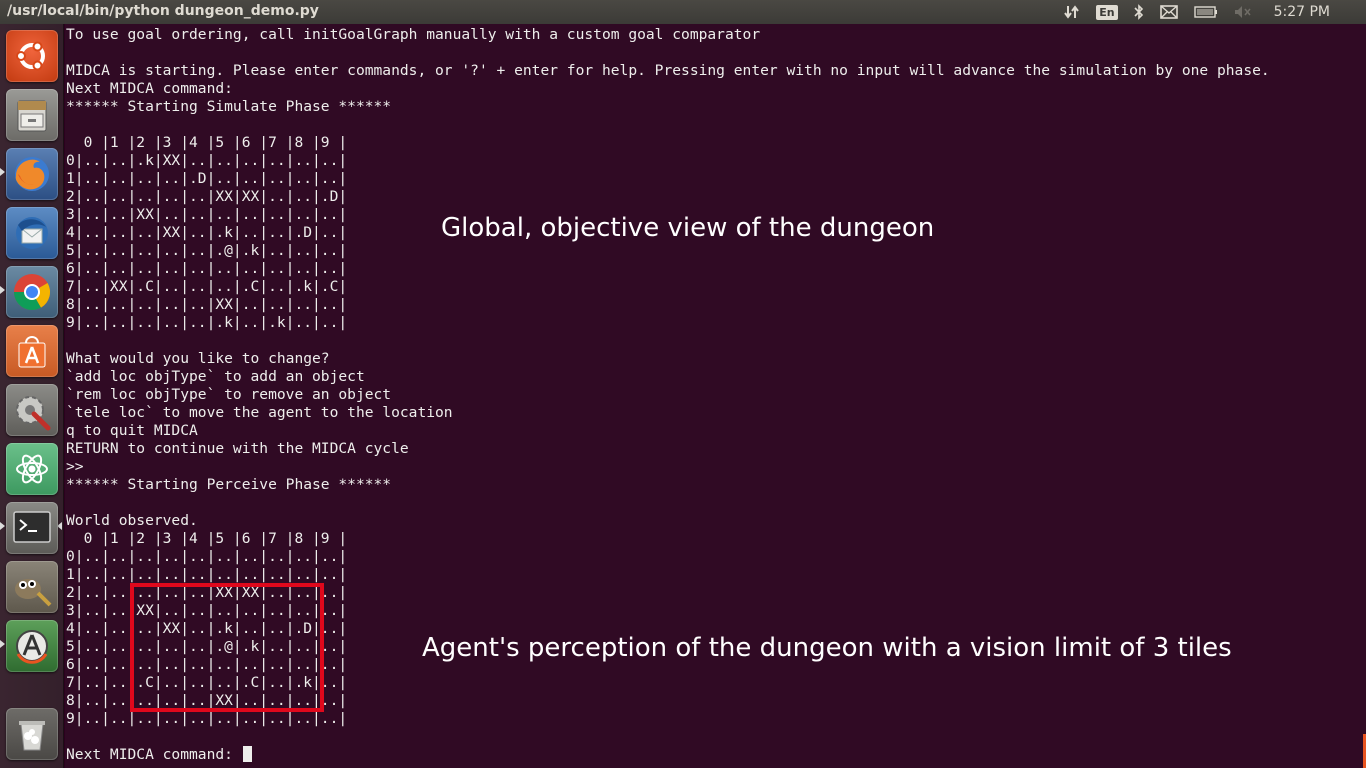 The width and height of the screenshot is (1366, 768). Describe the element at coordinates (207, 268) in the screenshot. I see `terminal-line-text: 6|..|..|..|..|..|..|..|..|..|..|` at that location.